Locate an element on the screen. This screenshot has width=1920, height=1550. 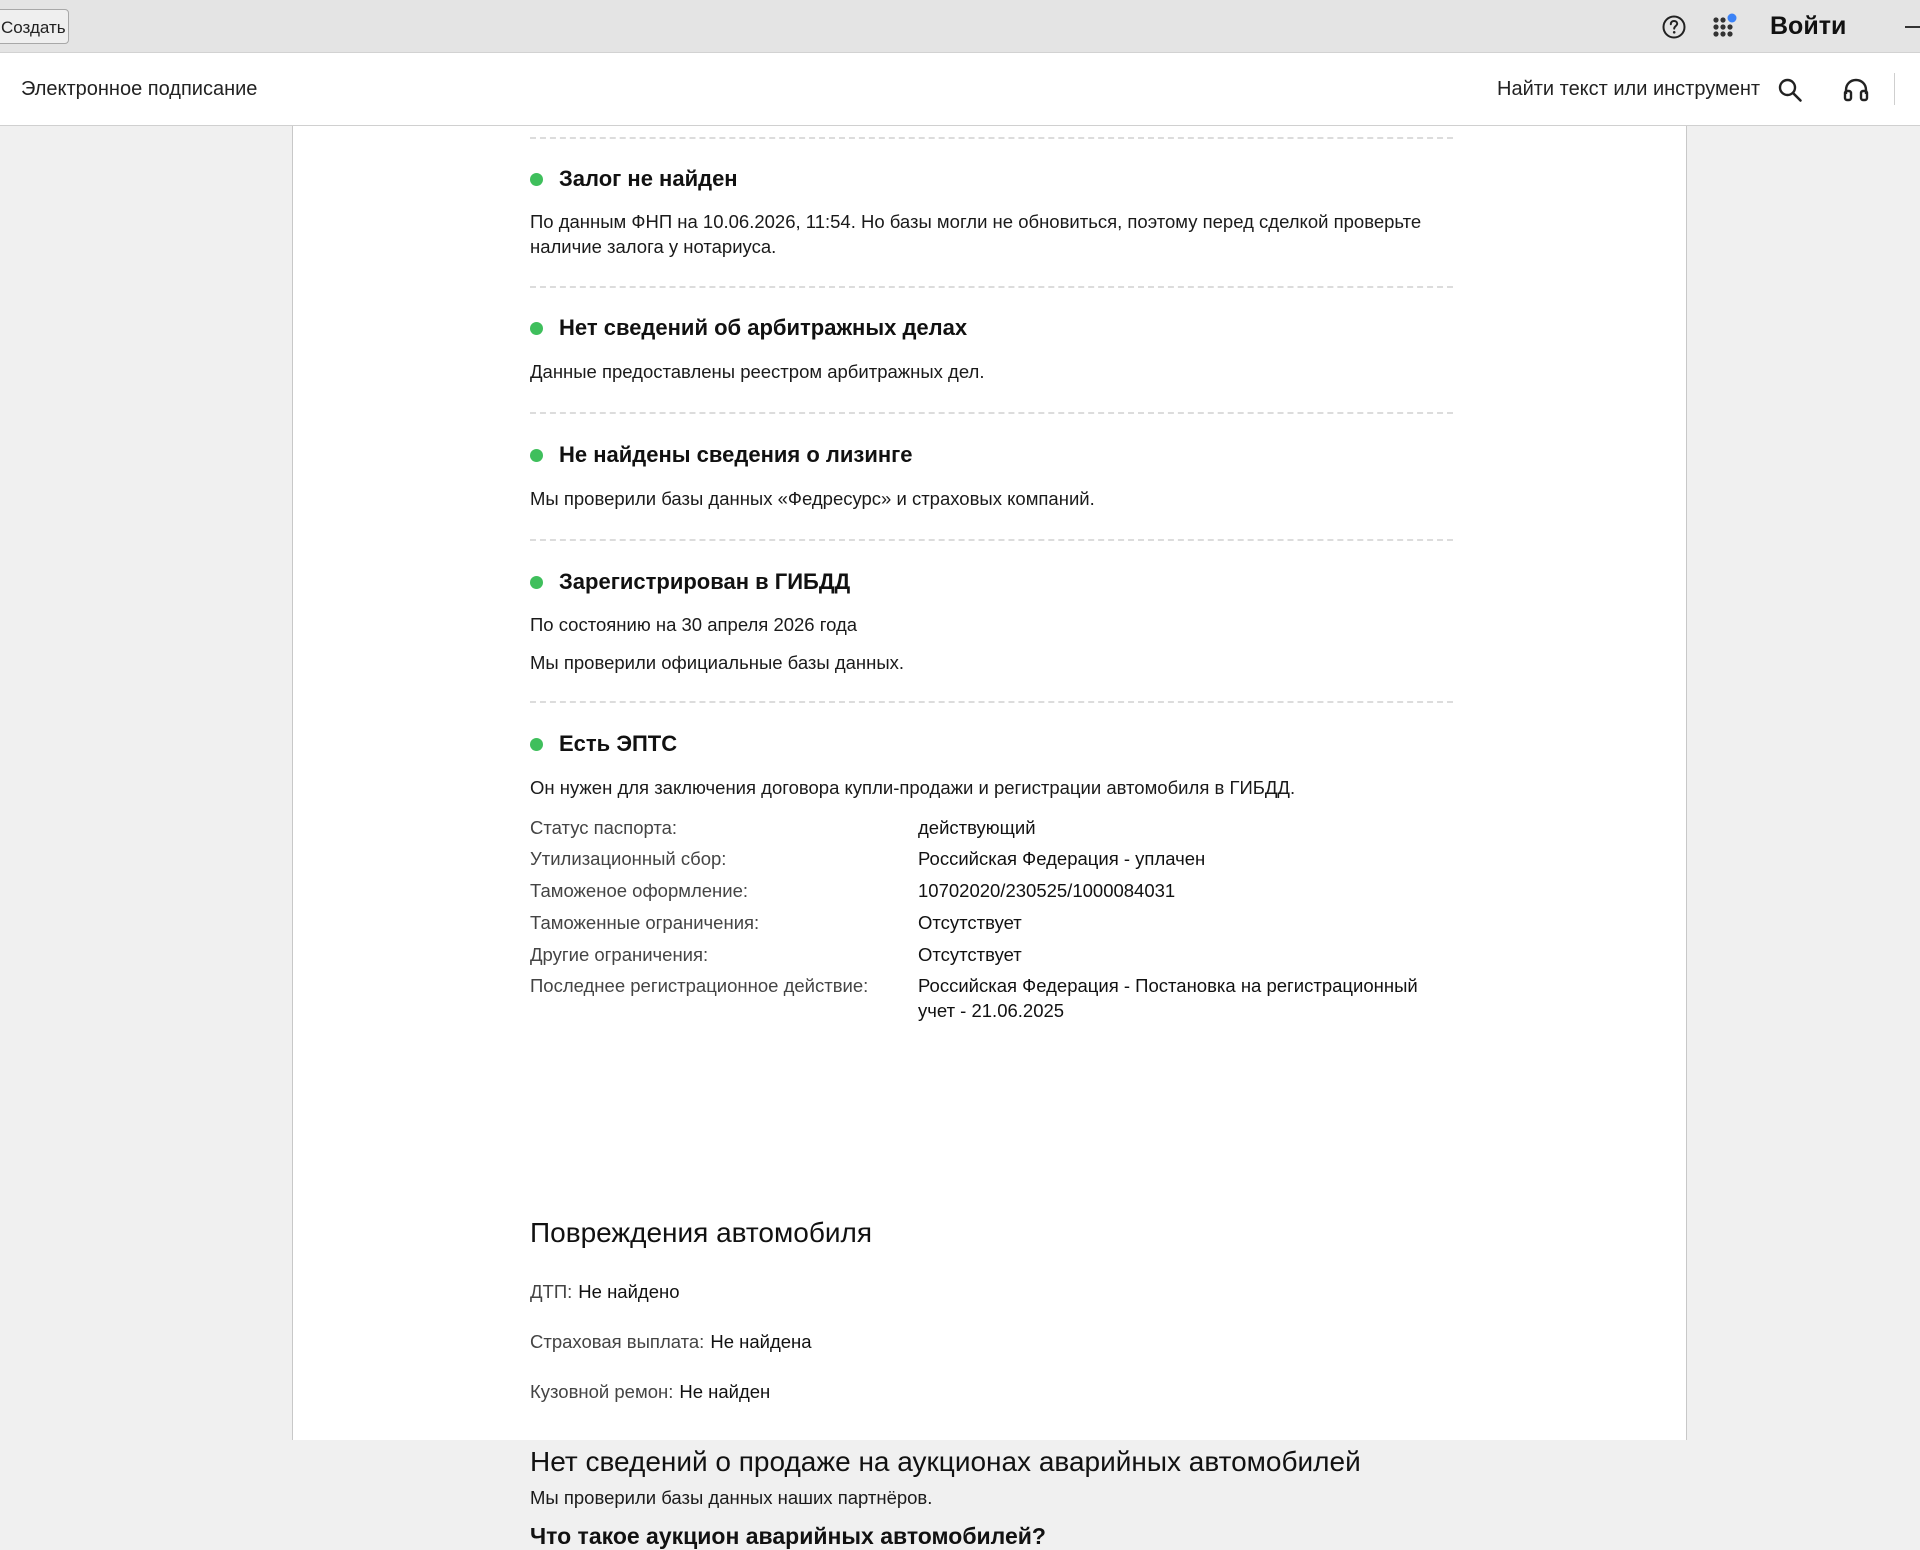
section-title-leasing: Не найдены сведения о лизинге is located at coordinates (721, 455).